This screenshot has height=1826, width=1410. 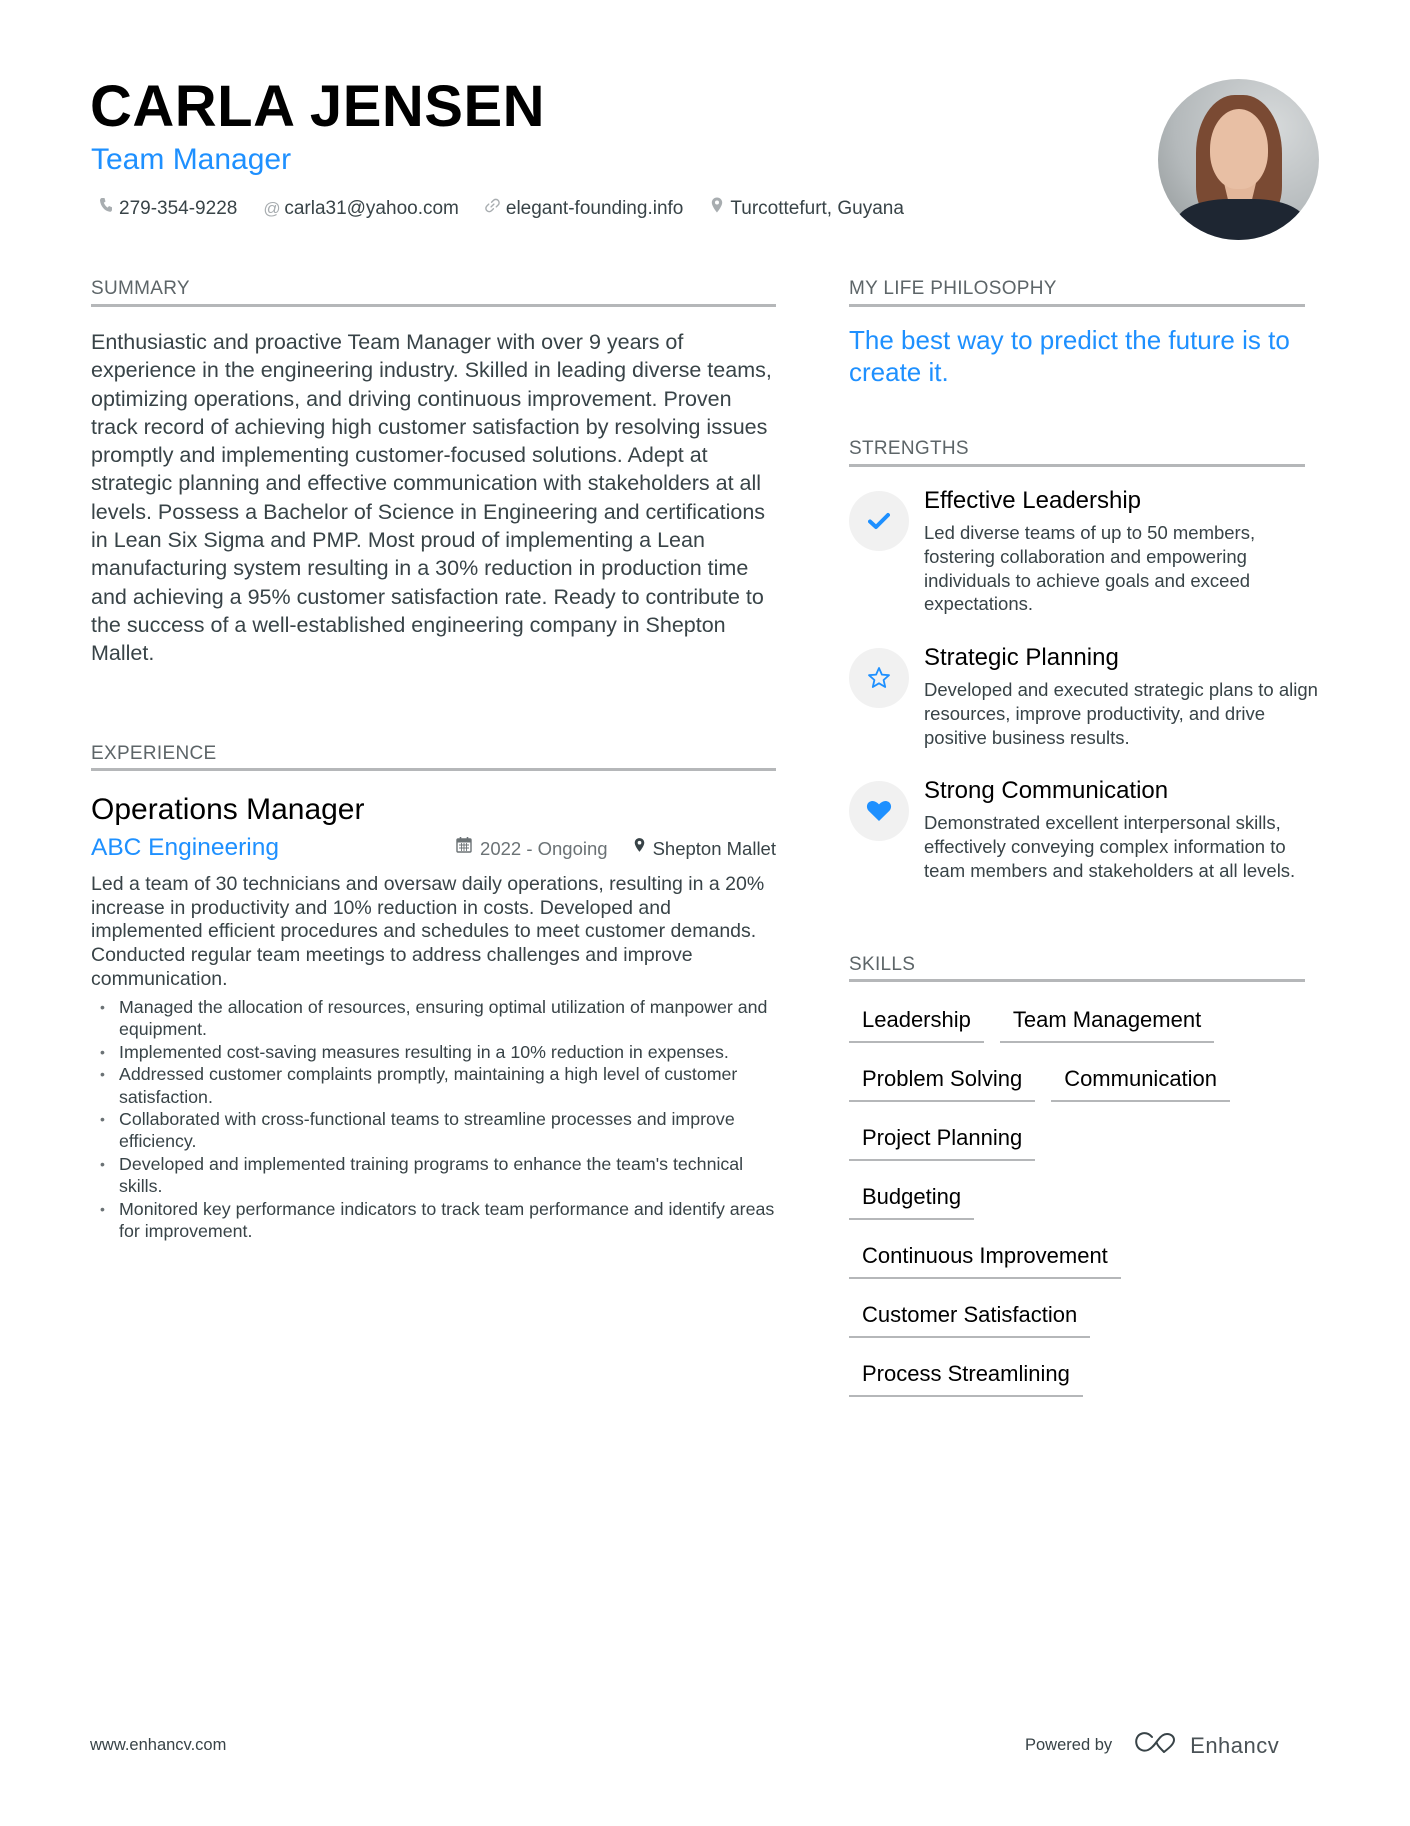 I want to click on enhancv-logo-icon, so click(x=1157, y=1745).